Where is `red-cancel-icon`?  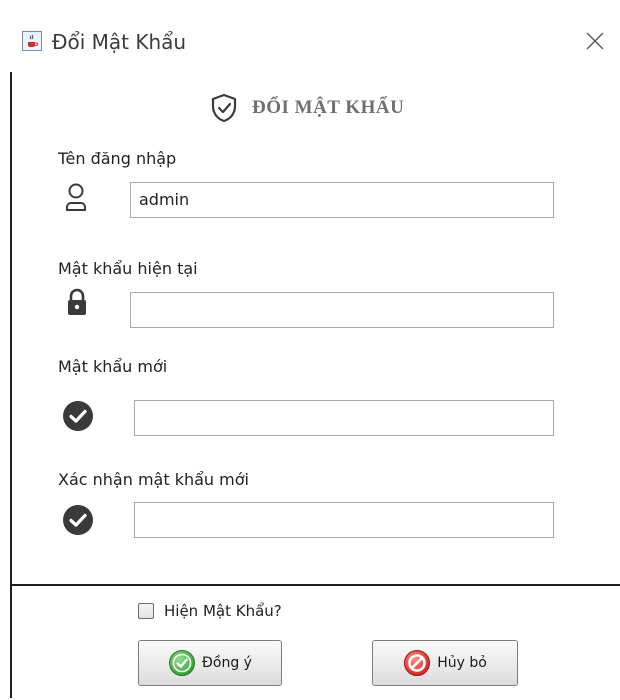 red-cancel-icon is located at coordinates (417, 663).